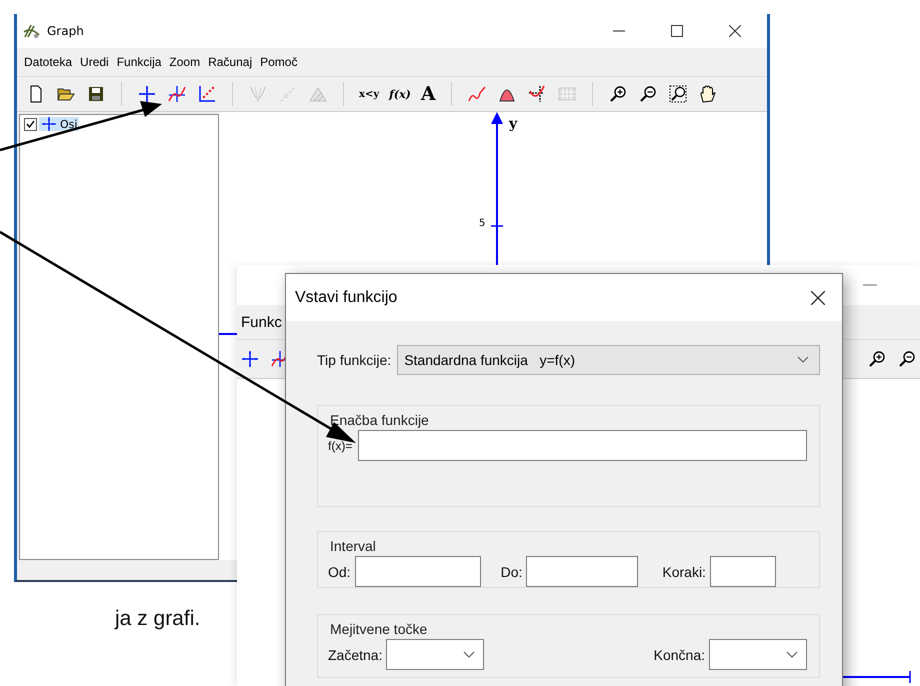 Image resolution: width=920 pixels, height=686 pixels. I want to click on graph-axis, so click(877, 677).